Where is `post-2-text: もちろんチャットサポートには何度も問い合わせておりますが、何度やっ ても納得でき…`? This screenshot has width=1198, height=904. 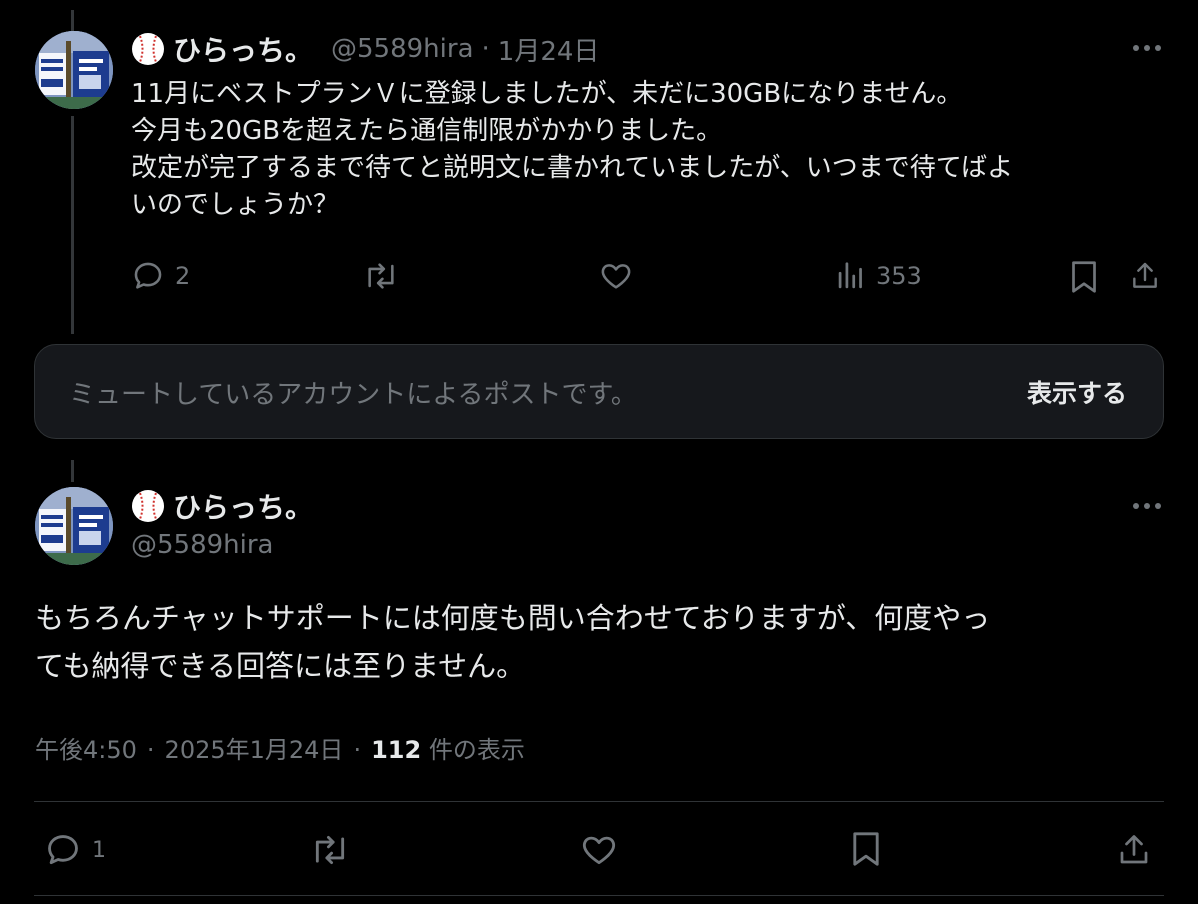
post-2-text: もちろんチャットサポートには何度も問い合わせておりますが、何度やっ ても納得でき… is located at coordinates (597, 642).